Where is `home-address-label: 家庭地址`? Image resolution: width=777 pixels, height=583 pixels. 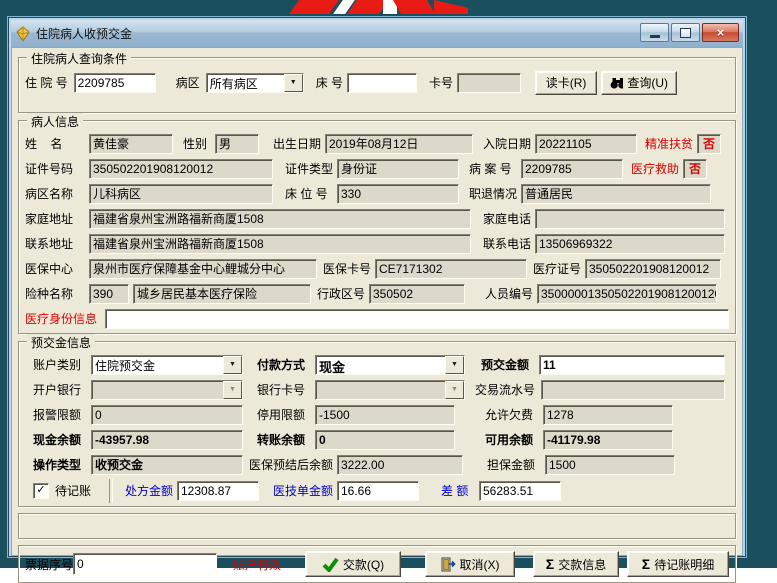
home-address-label: 家庭地址 is located at coordinates (49, 219).